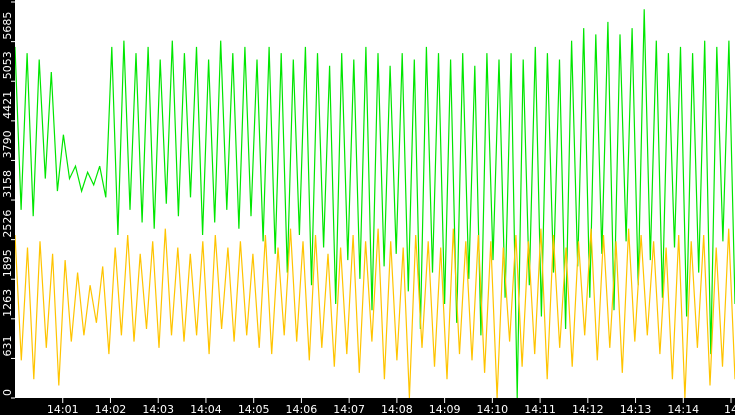  Describe the element at coordinates (7, 392) in the screenshot. I see `y-tick-label: 0` at that location.